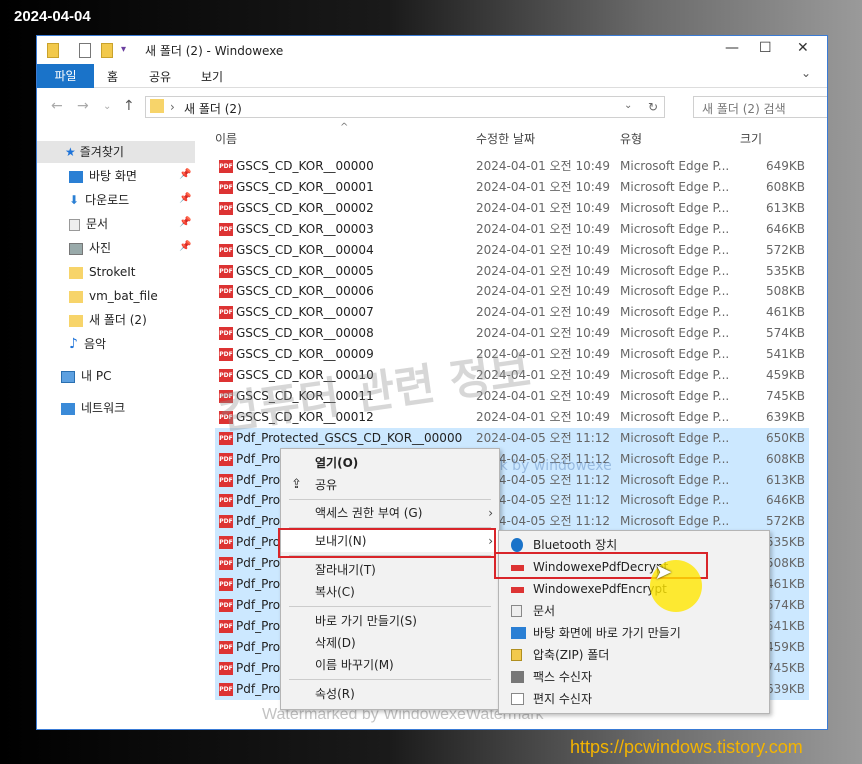 The width and height of the screenshot is (862, 764). What do you see at coordinates (87, 344) in the screenshot?
I see `sidebar-item-music: ♪ 음악` at bounding box center [87, 344].